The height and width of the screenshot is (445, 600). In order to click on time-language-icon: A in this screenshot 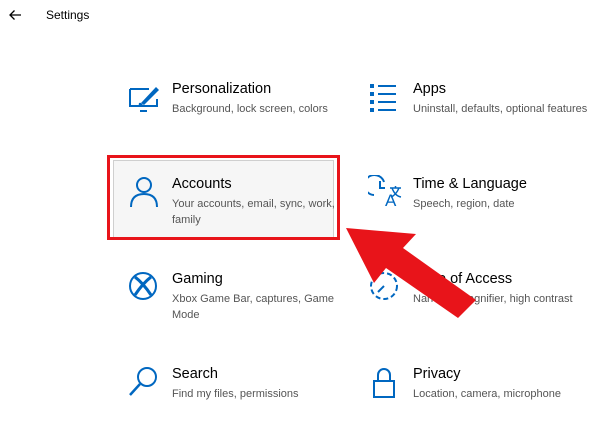, I will do `click(385, 192)`.